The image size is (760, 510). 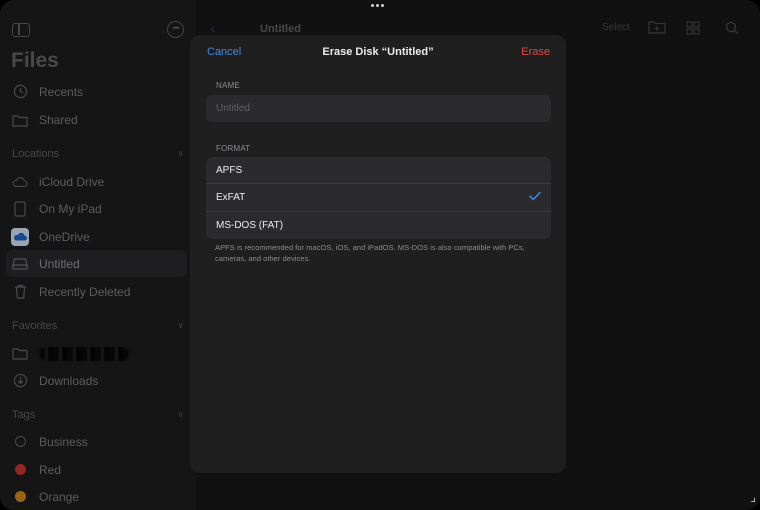 I want to click on name-section-label: NAME, so click(x=228, y=85).